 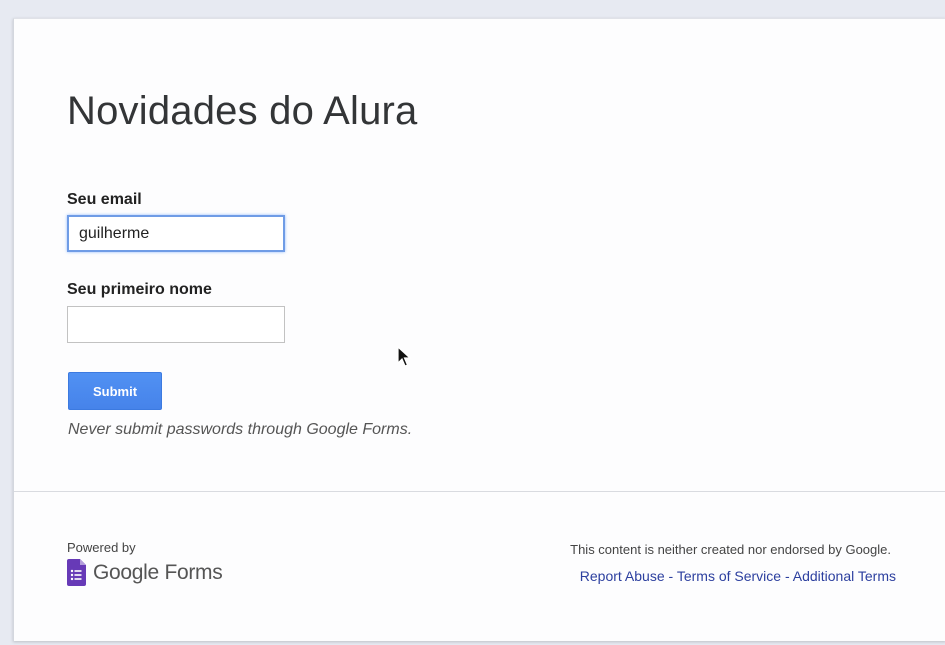 What do you see at coordinates (844, 576) in the screenshot?
I see `additional-terms-link: Additional Terms` at bounding box center [844, 576].